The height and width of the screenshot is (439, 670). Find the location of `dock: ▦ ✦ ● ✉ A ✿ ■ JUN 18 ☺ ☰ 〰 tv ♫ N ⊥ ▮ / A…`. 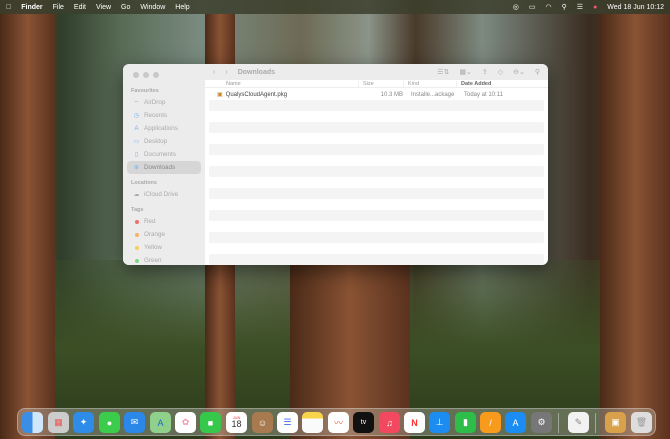

dock: ▦ ✦ ● ✉ A ✿ ■ JUN 18 ☺ ☰ 〰 tv ♫ N ⊥ ▮ / A… is located at coordinates (336, 422).